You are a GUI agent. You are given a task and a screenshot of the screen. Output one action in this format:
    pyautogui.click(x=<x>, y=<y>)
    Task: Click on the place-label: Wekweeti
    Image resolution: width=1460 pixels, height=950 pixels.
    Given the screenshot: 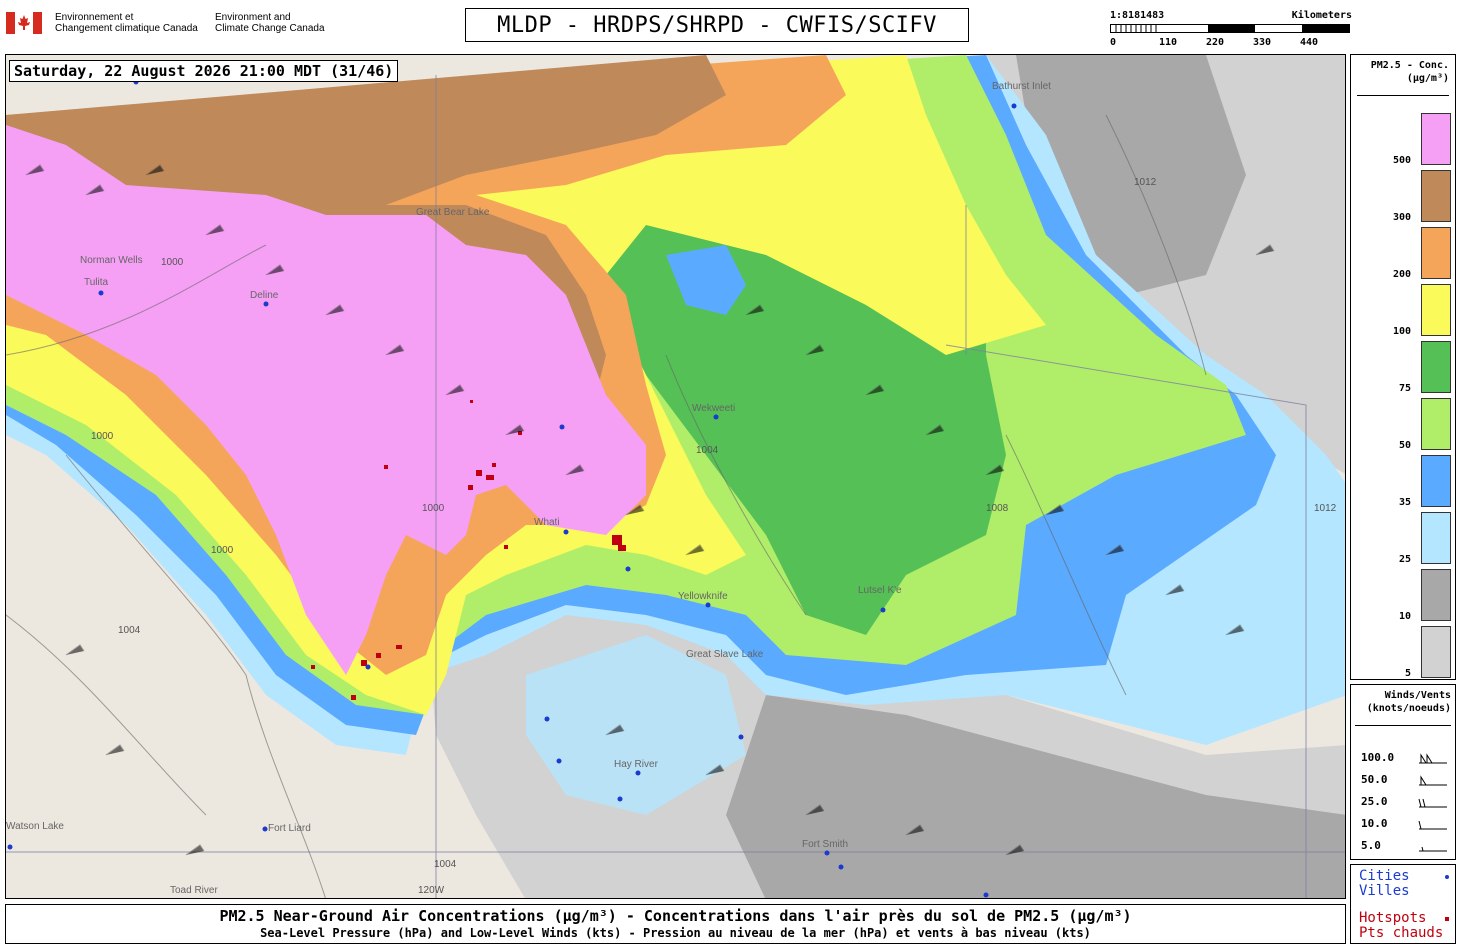 What is the action you would take?
    pyautogui.click(x=714, y=408)
    